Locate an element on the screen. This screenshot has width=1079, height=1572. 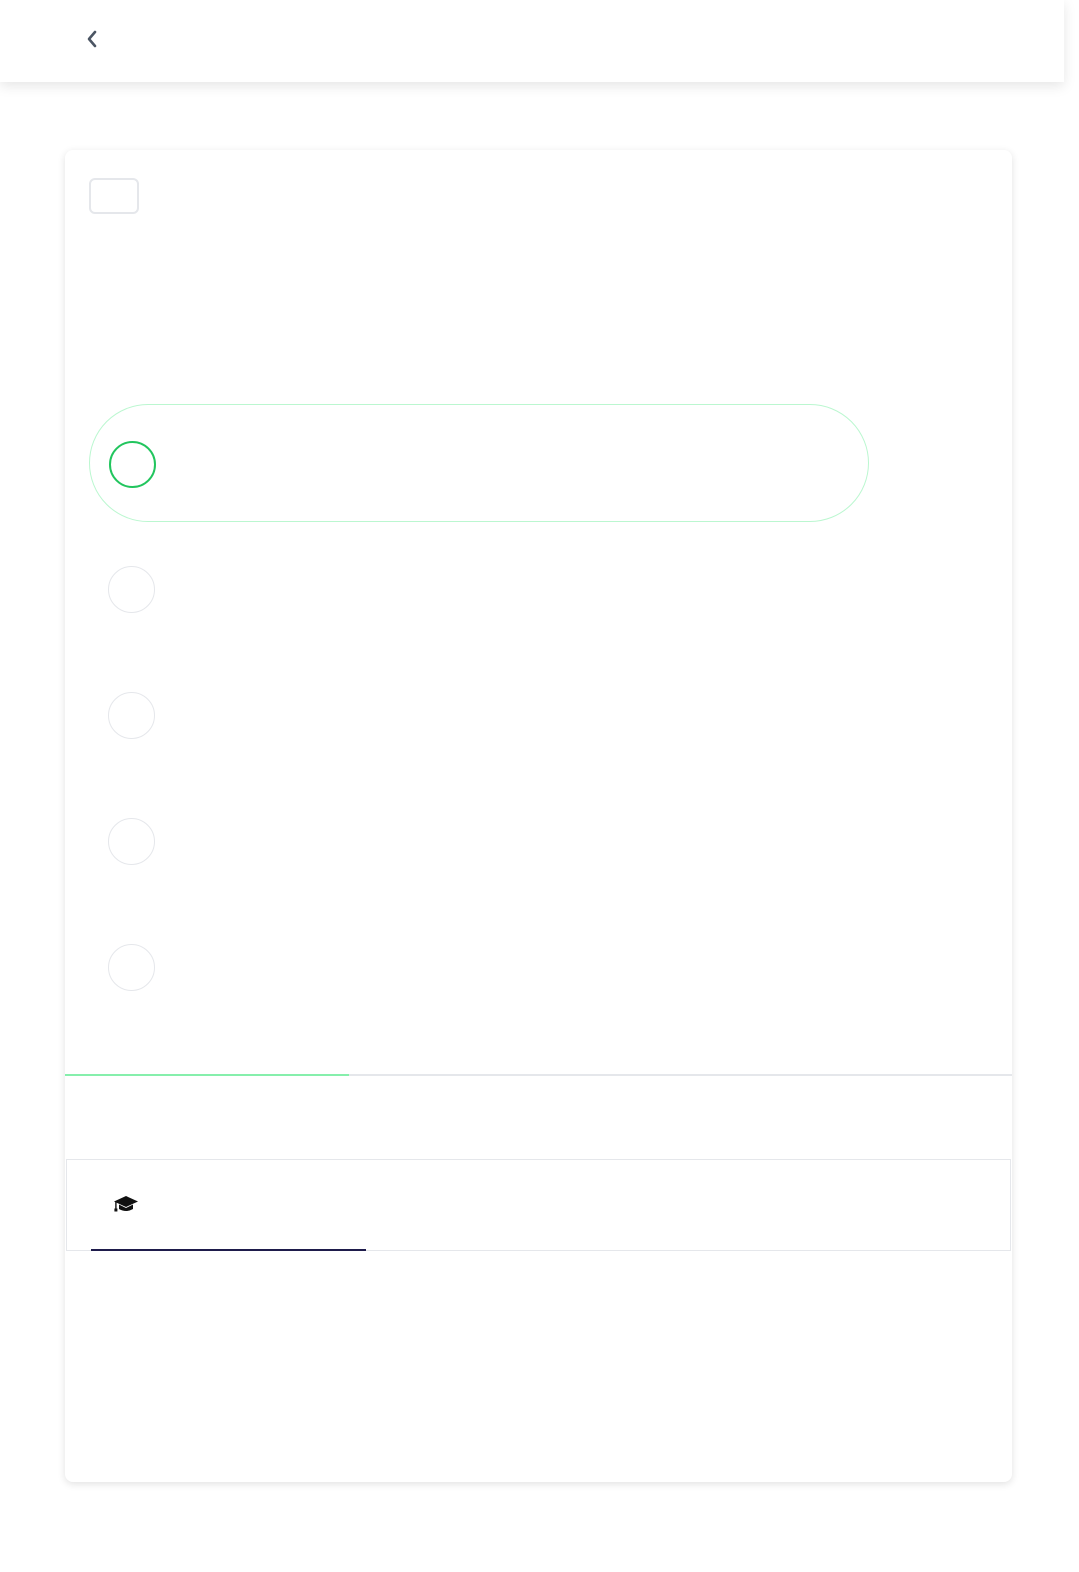
question-number-badge is located at coordinates (114, 196).